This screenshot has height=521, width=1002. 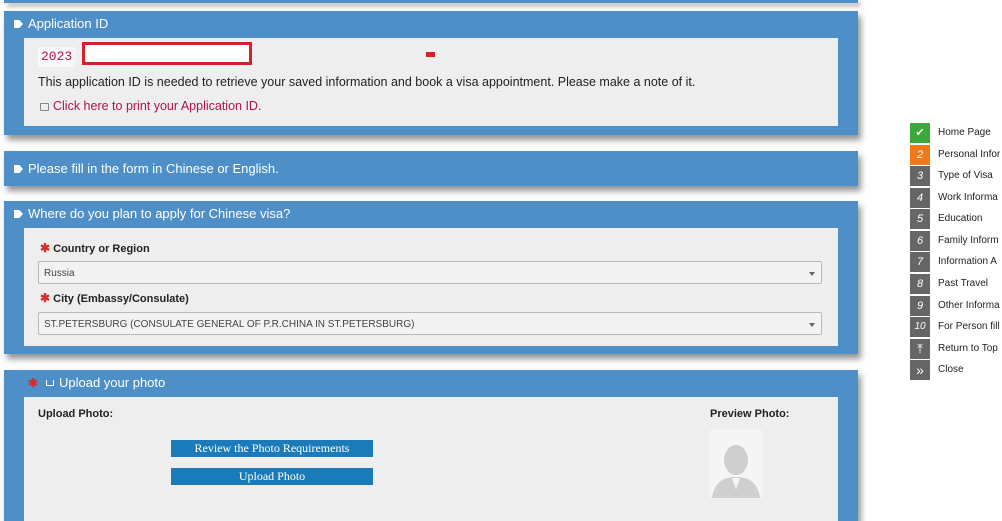 I want to click on review-photo-requirements-button: Review the Photo Requirements, so click(x=272, y=448).